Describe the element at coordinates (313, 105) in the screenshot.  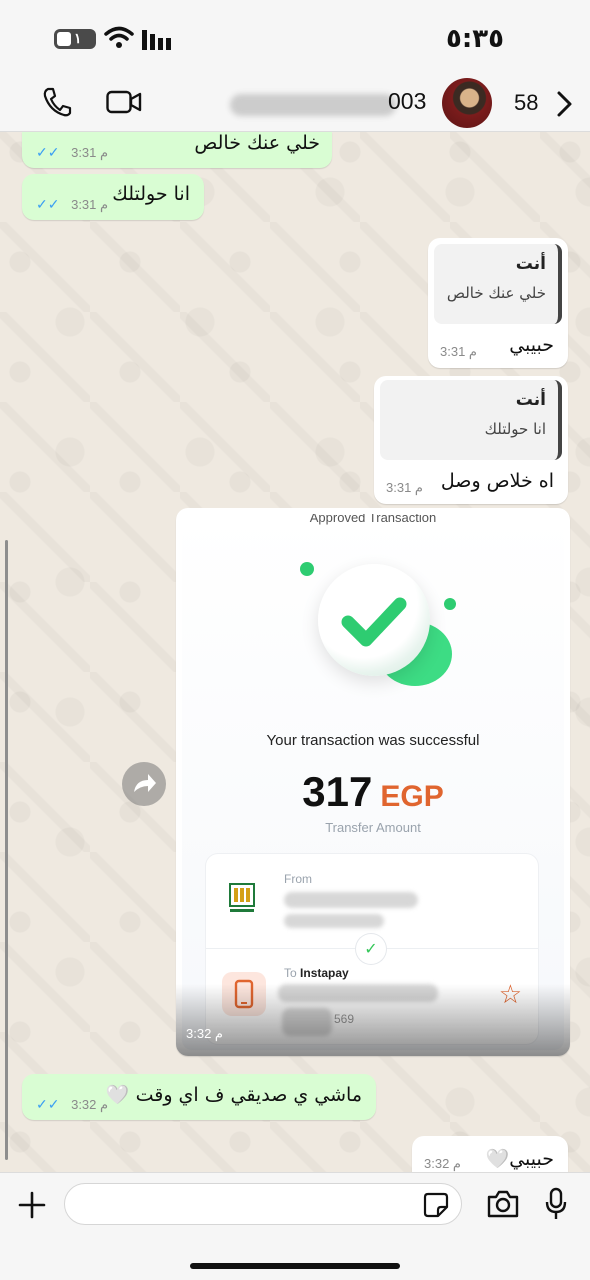
I see `contact-name-redaction` at that location.